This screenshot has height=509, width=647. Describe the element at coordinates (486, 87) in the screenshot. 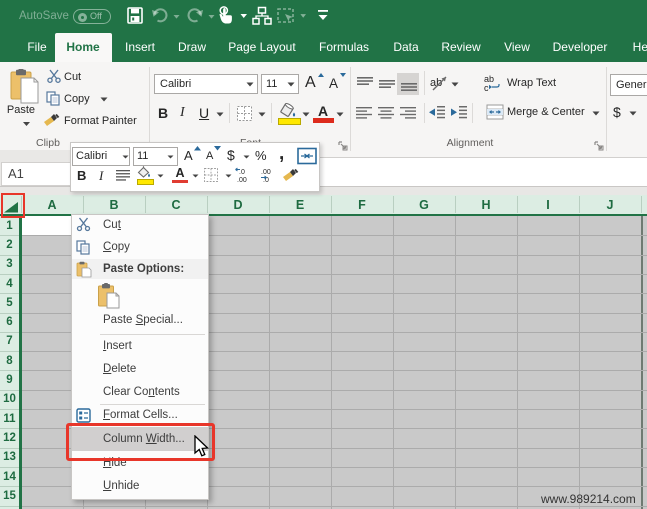

I see `svg-text: c` at that location.